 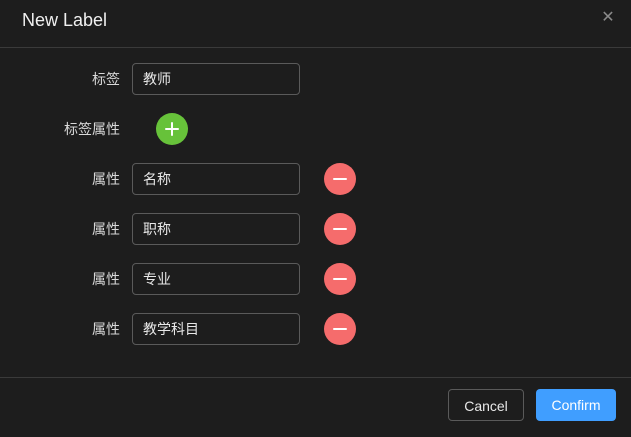 What do you see at coordinates (315, 24) in the screenshot?
I see `dialog-header: New Label ✕` at bounding box center [315, 24].